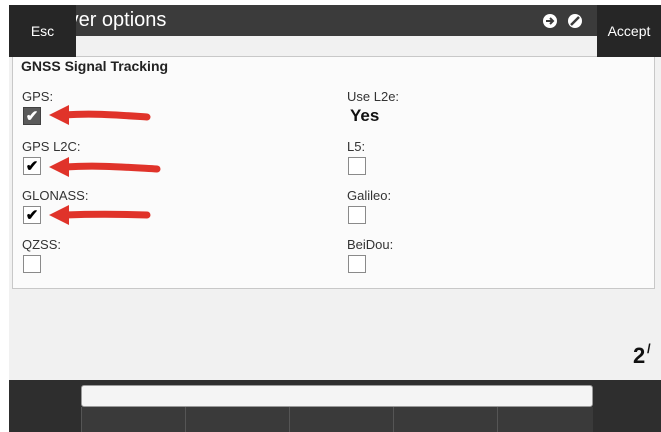 This screenshot has width=661, height=432. Describe the element at coordinates (105, 167) in the screenshot. I see `annotation-arrow-gps-l2c` at that location.